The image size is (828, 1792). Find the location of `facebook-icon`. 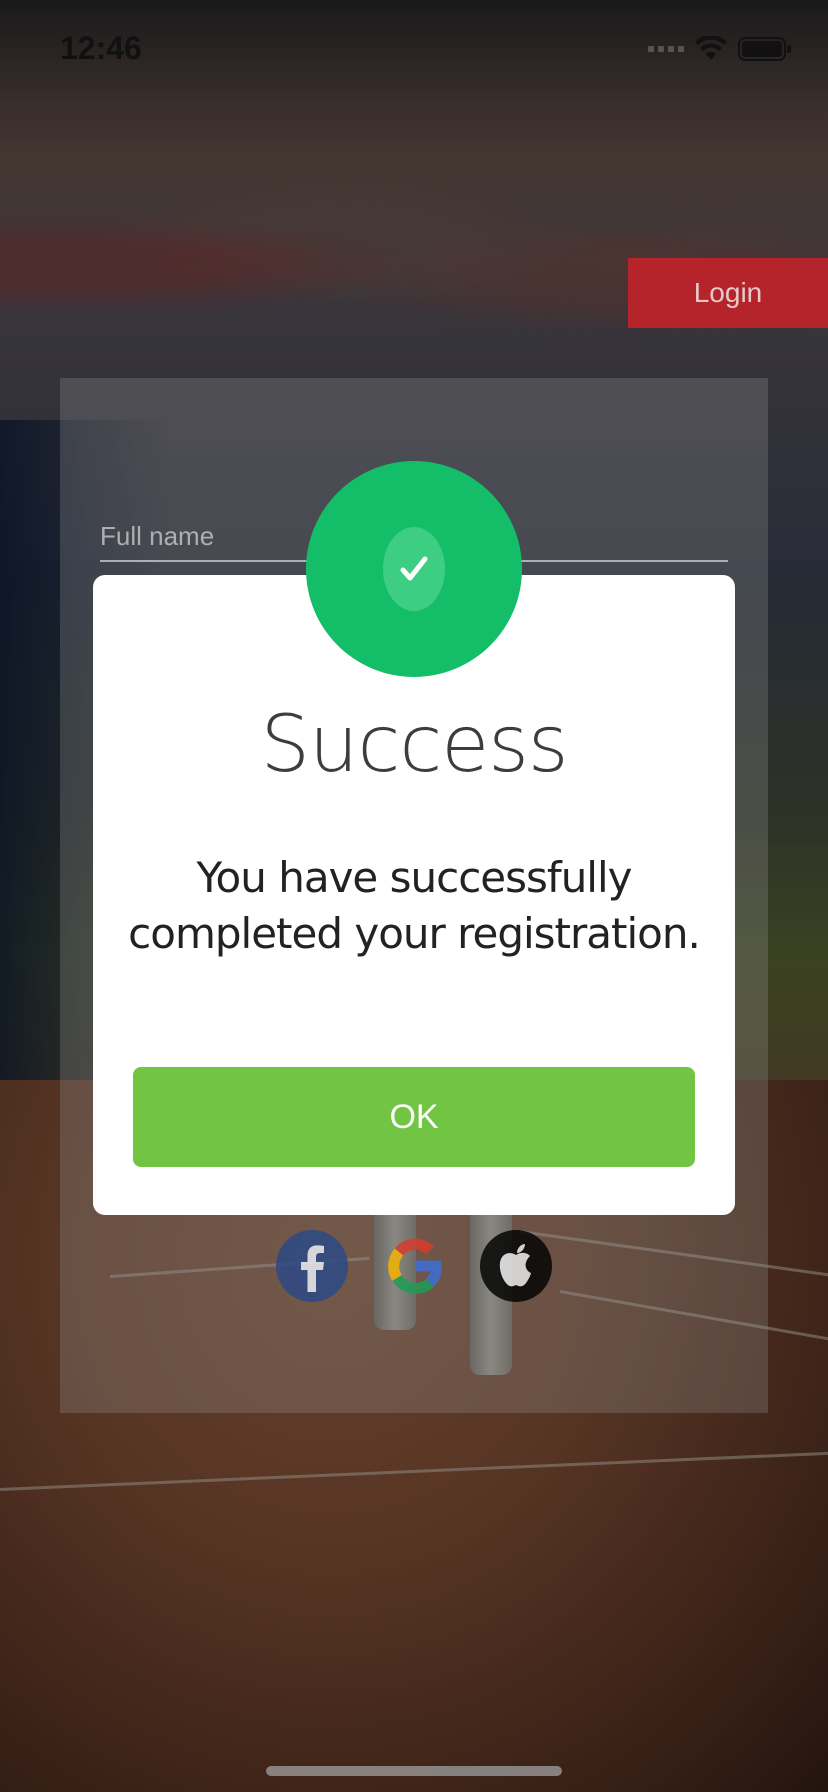

facebook-icon is located at coordinates (312, 1268).